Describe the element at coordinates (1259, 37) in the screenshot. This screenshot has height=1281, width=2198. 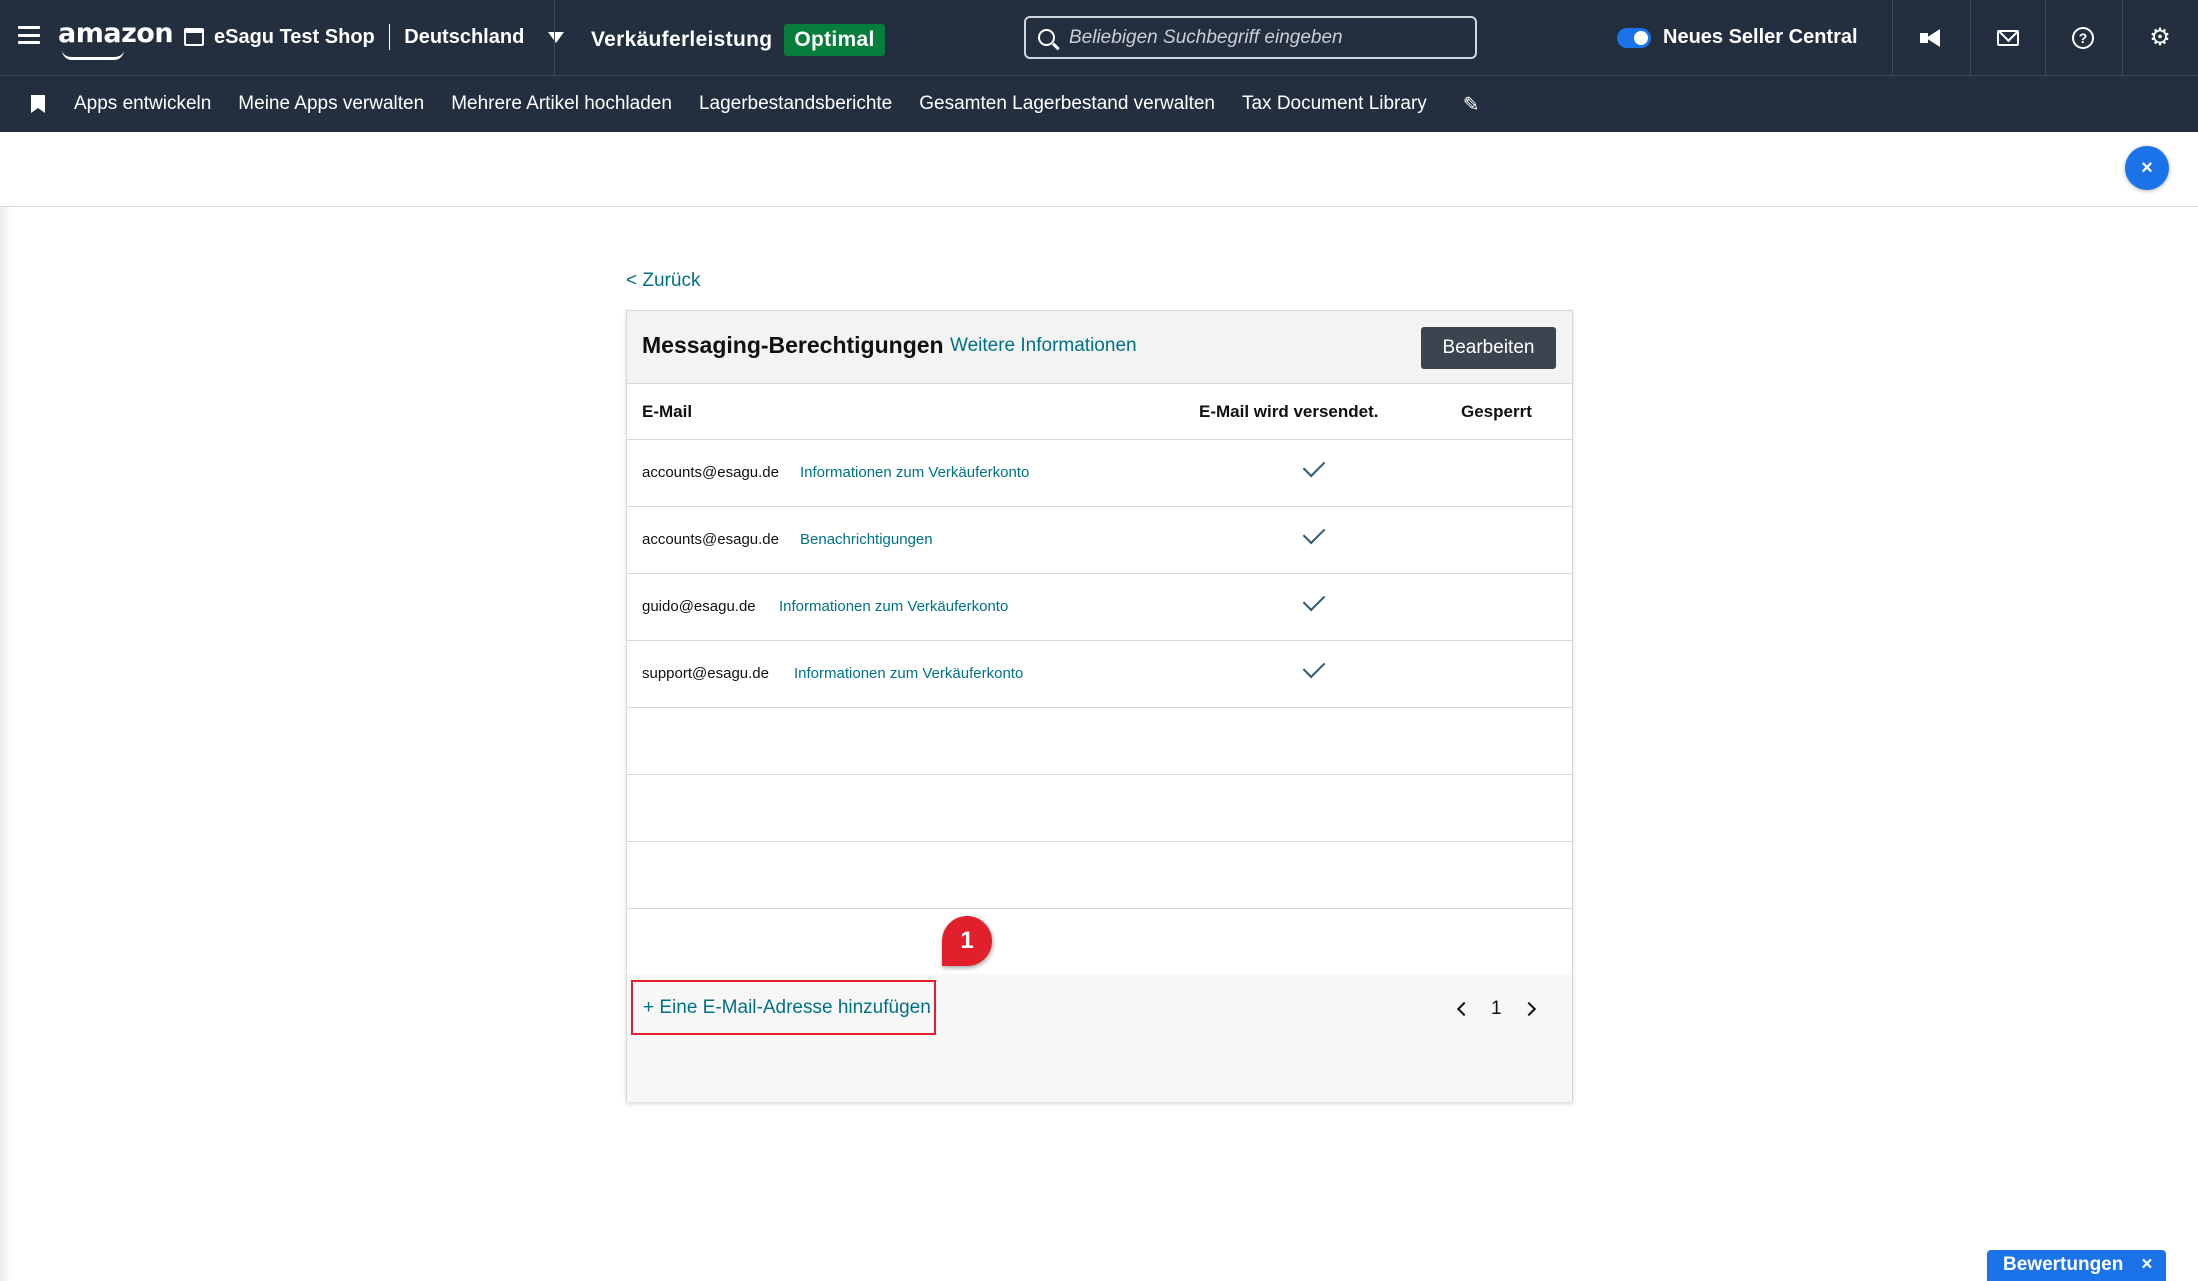
I see `search-input` at that location.